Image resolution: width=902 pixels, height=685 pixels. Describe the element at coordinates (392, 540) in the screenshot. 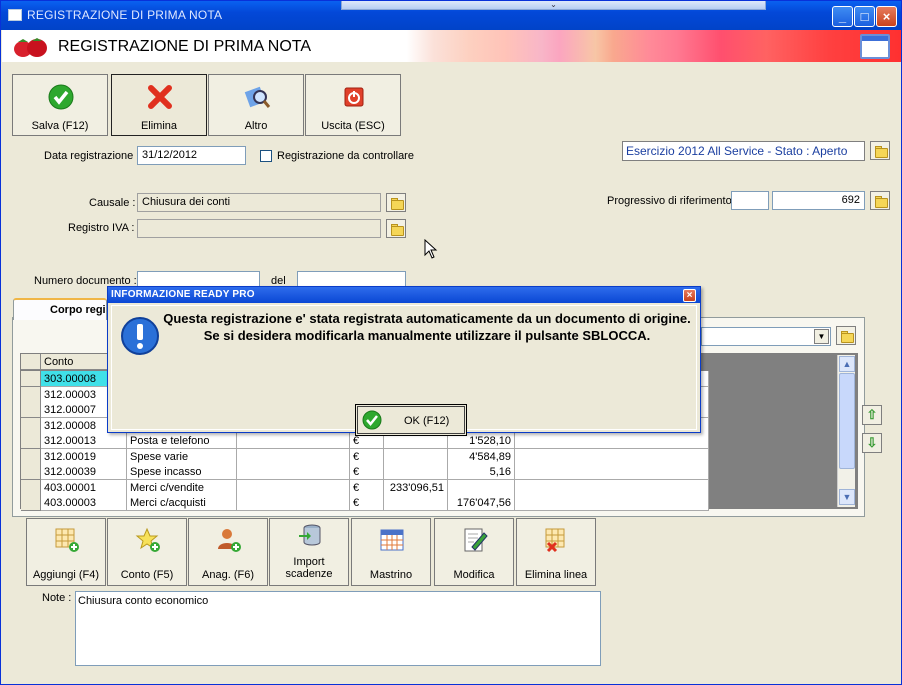

I see `calendar-grid-icon` at that location.